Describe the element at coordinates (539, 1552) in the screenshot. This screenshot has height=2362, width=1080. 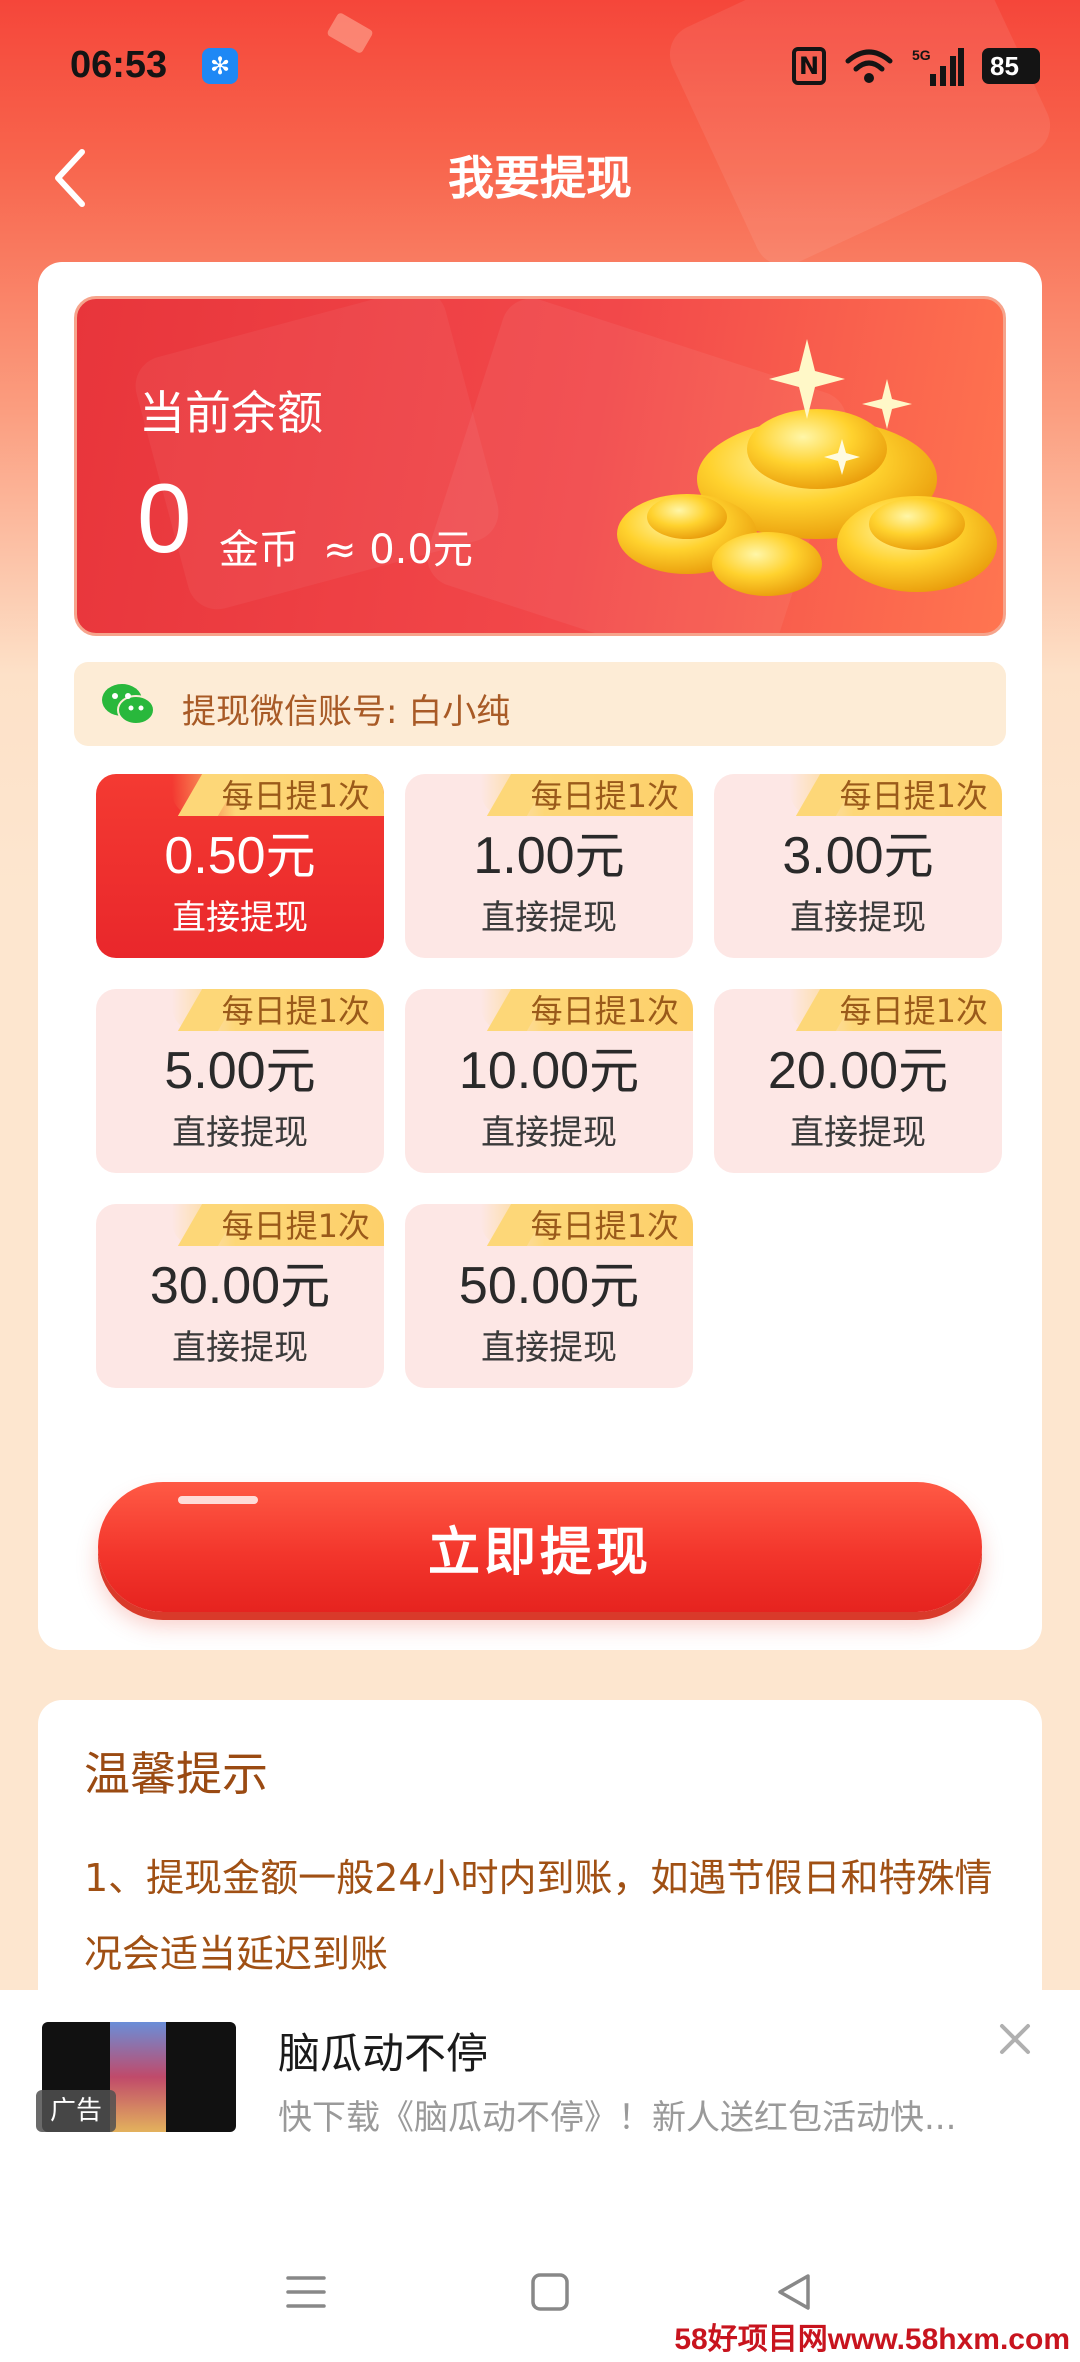
I see `withdraw-now-label: 立即提现` at that location.